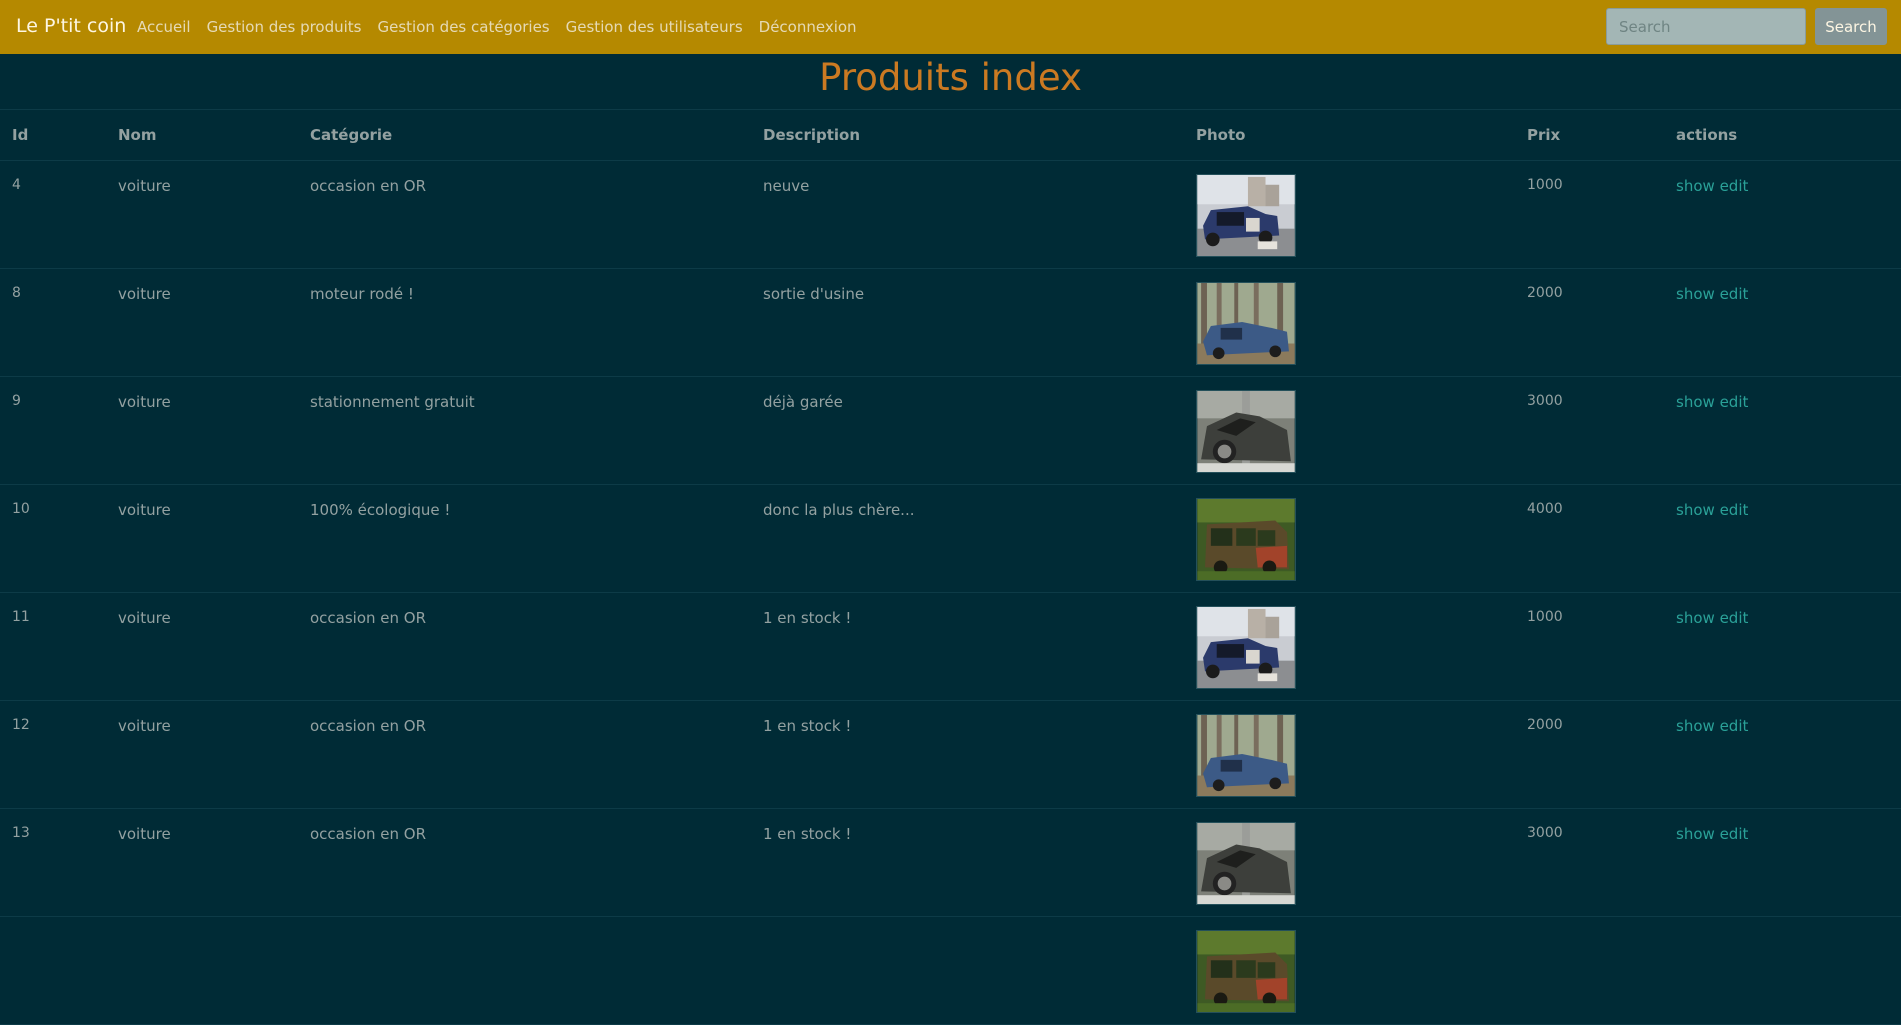 The width and height of the screenshot is (1901, 1025). What do you see at coordinates (53, 970) in the screenshot?
I see `cell-id` at bounding box center [53, 970].